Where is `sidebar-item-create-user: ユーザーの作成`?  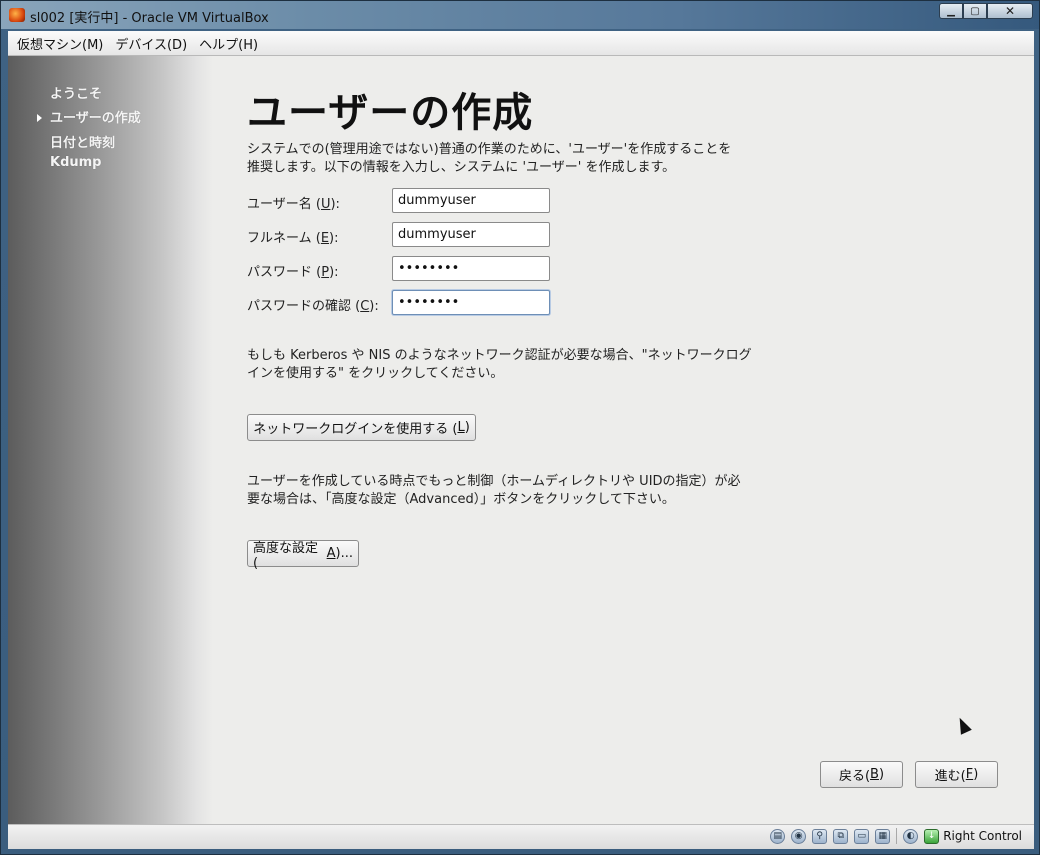 sidebar-item-create-user: ユーザーの作成 is located at coordinates (95, 118).